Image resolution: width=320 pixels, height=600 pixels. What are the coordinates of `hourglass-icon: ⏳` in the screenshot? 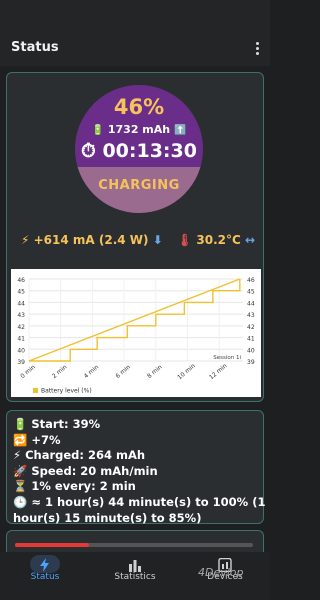 It's located at (20, 486).